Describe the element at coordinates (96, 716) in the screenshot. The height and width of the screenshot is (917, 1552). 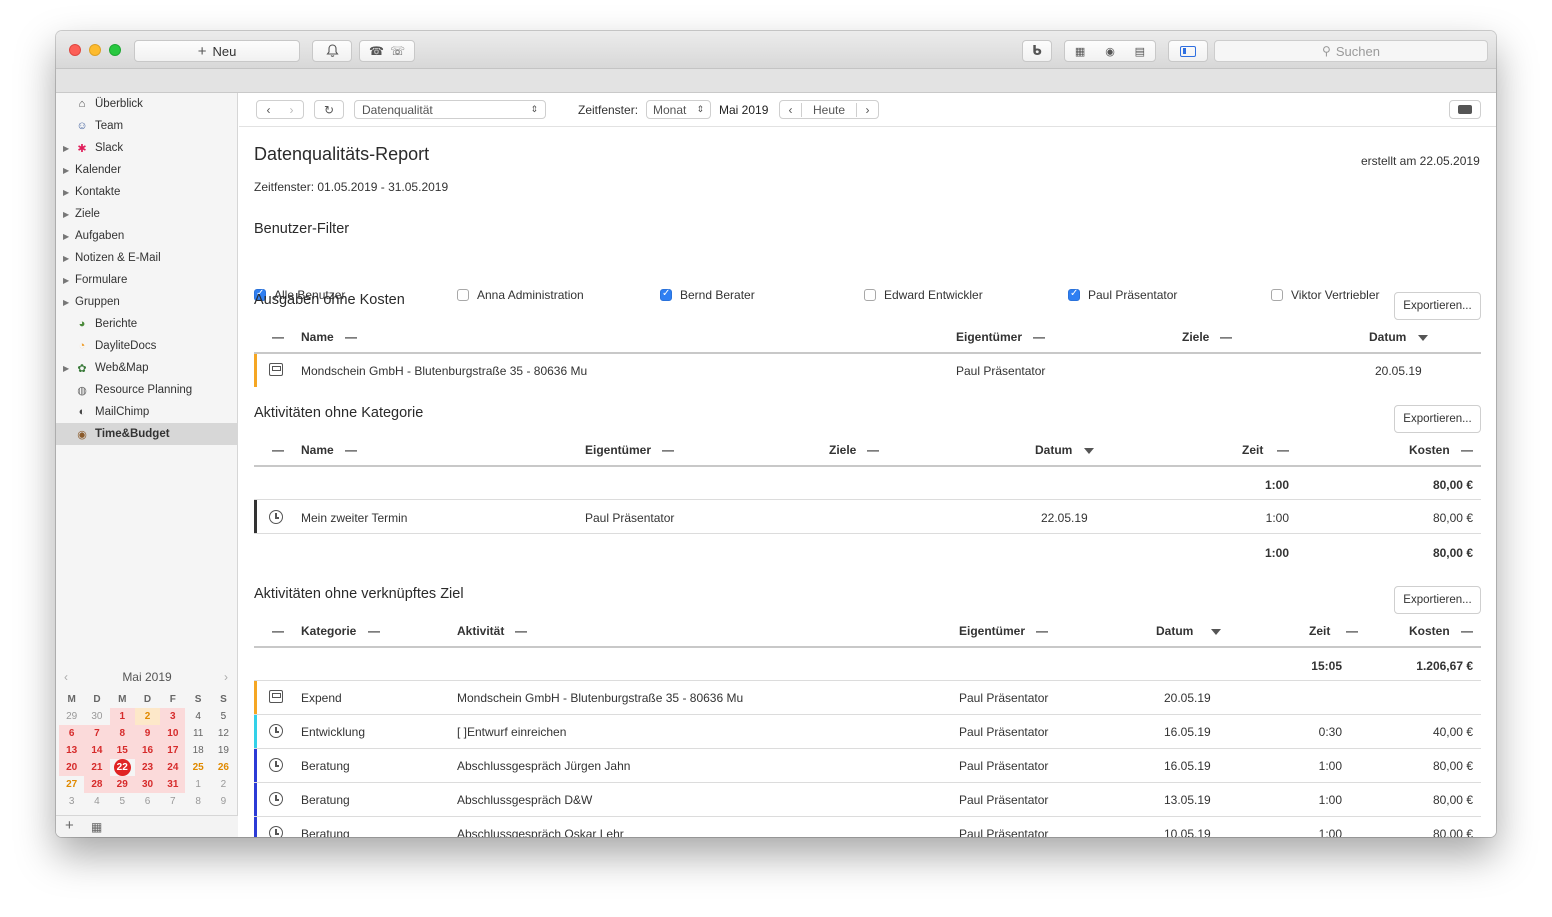
I see `calendar-day: 30` at that location.